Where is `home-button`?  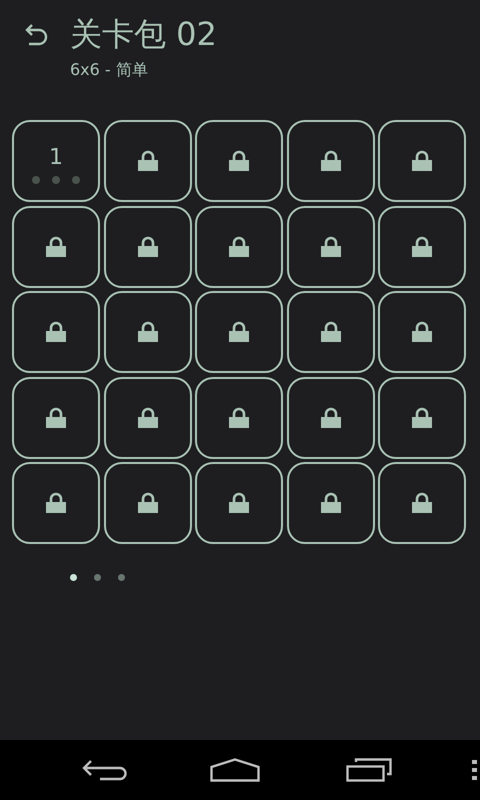
home-button is located at coordinates (235, 770).